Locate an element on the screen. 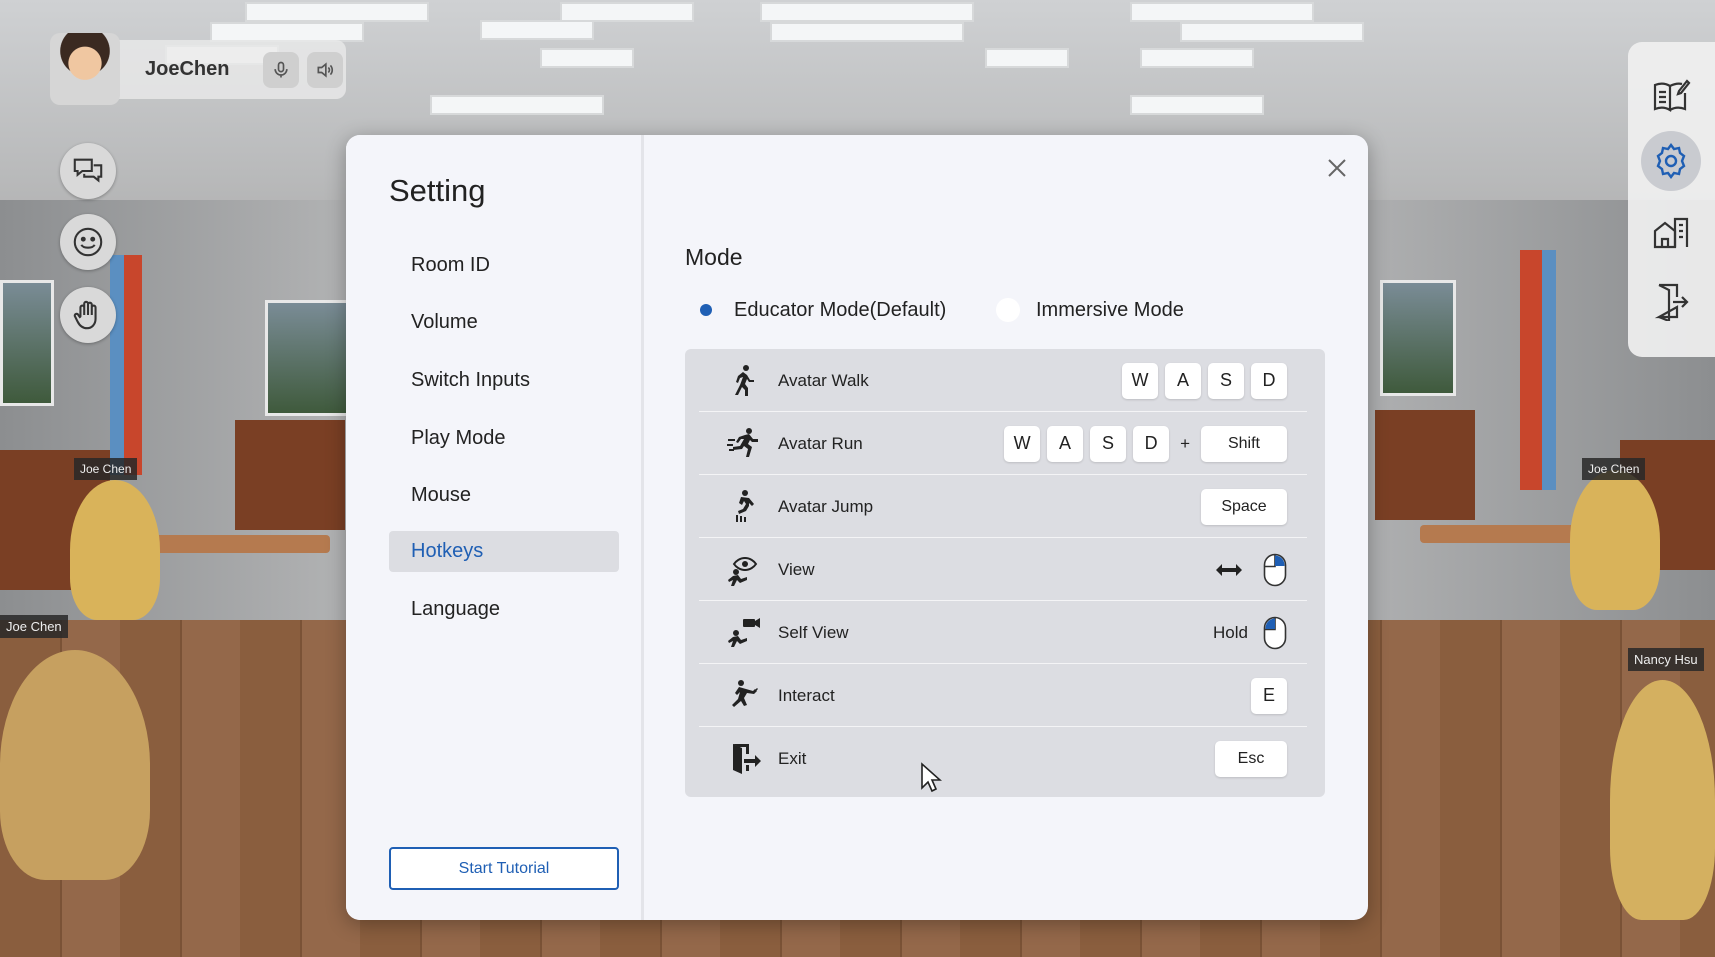 The image size is (1715, 957). username: JoeChen is located at coordinates (187, 69).